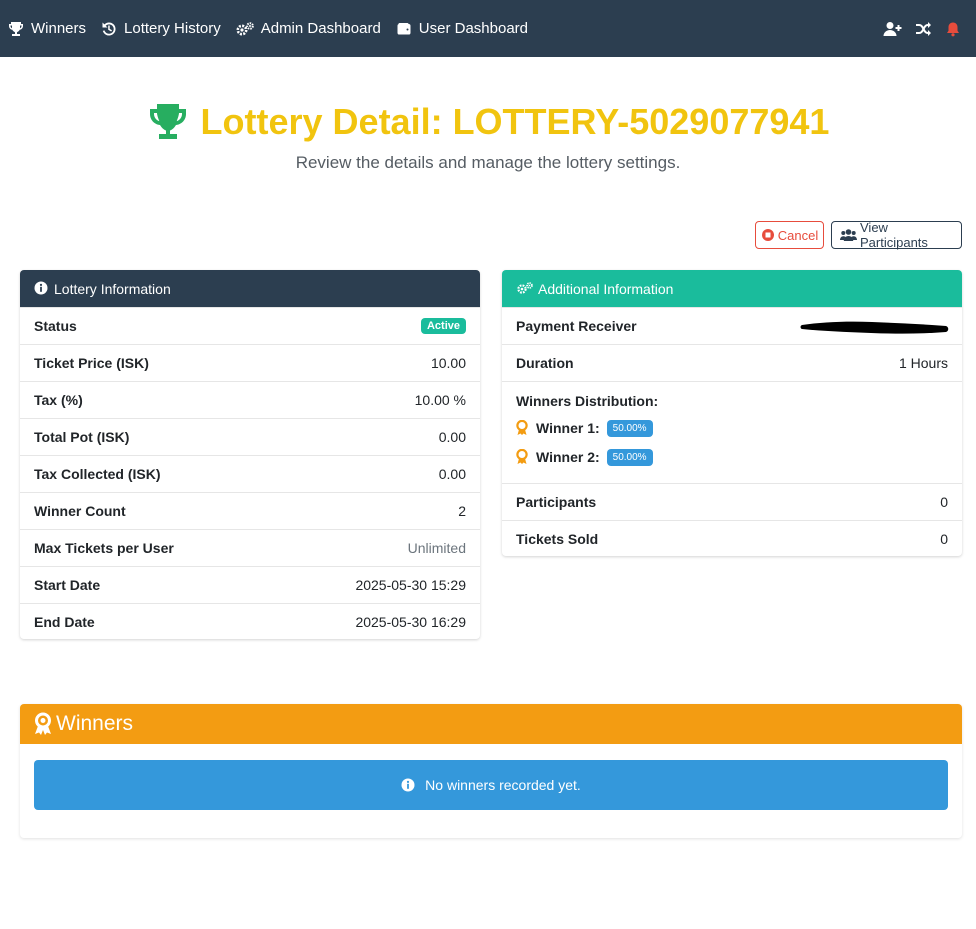 The height and width of the screenshot is (929, 976). I want to click on row-label: Winner Count, so click(80, 511).